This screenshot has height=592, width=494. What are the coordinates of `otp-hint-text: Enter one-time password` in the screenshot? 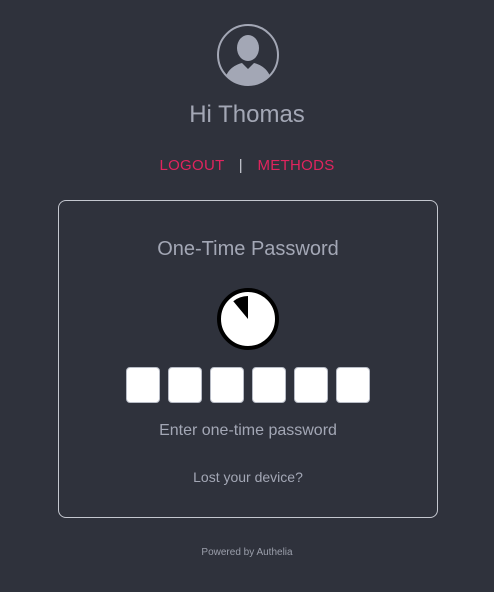 It's located at (248, 430).